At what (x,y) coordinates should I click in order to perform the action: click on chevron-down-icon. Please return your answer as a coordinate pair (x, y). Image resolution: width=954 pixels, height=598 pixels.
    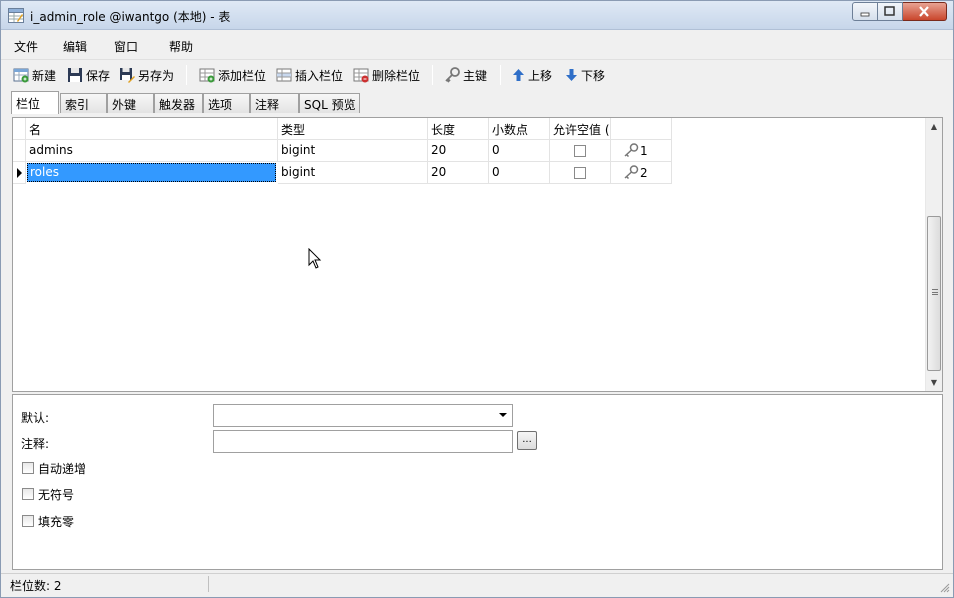
    Looking at the image, I should click on (503, 415).